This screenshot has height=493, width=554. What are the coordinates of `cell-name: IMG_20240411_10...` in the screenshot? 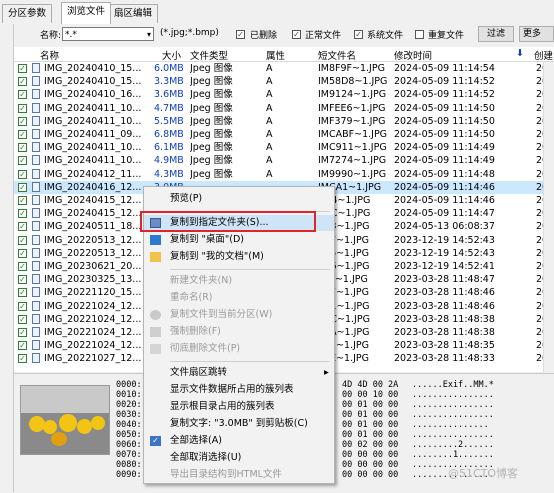 It's located at (93, 121).